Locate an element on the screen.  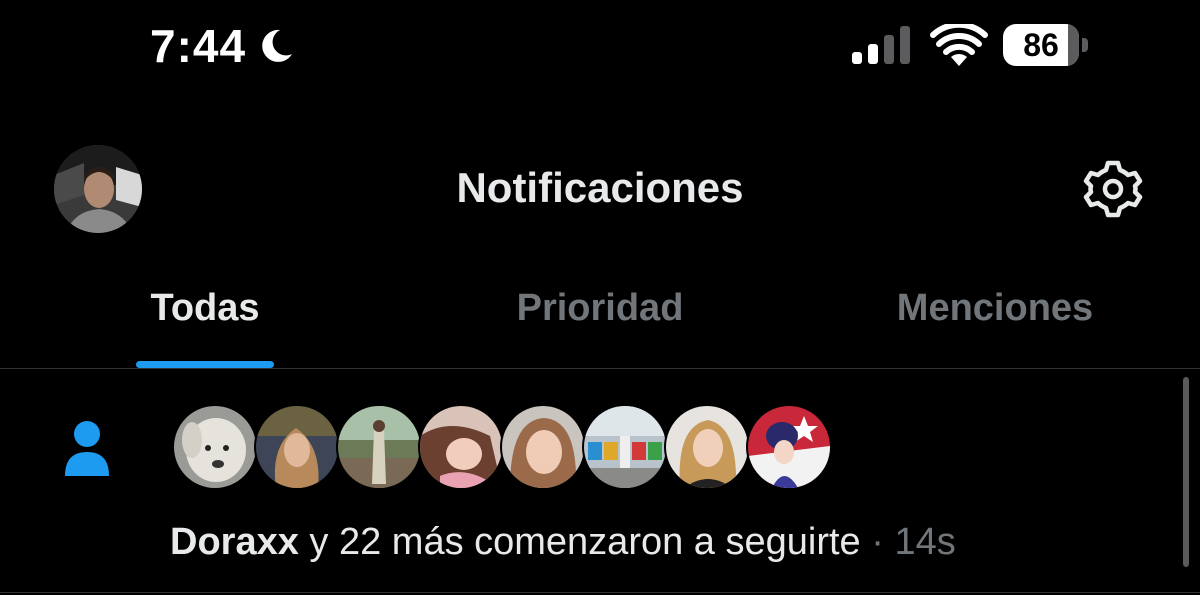
tab-todas: Todas is located at coordinates (205, 319).